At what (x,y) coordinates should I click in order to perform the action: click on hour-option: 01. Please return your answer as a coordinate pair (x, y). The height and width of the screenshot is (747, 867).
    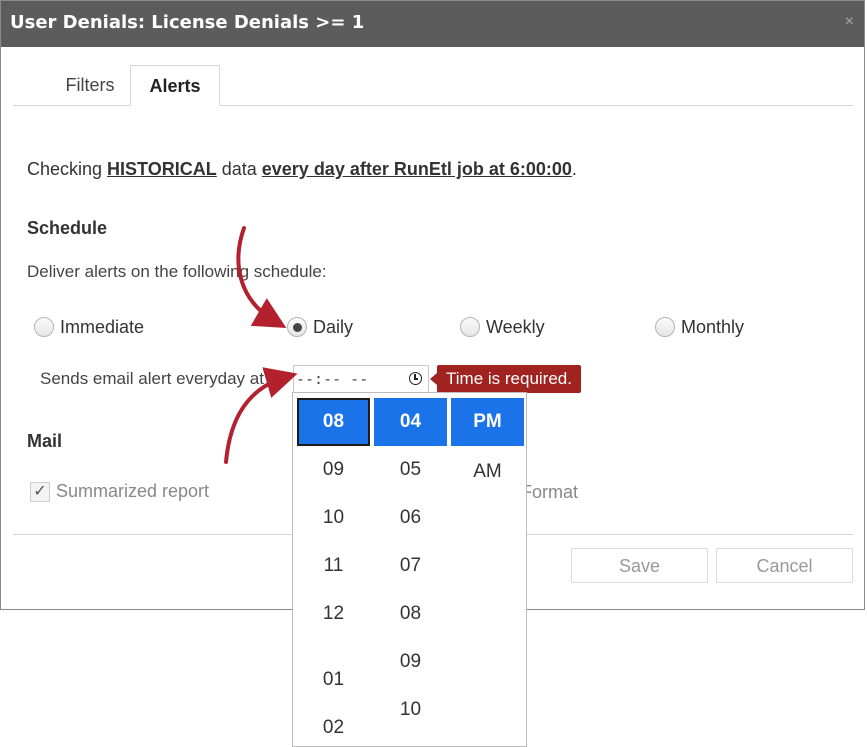
    Looking at the image, I should click on (333, 680).